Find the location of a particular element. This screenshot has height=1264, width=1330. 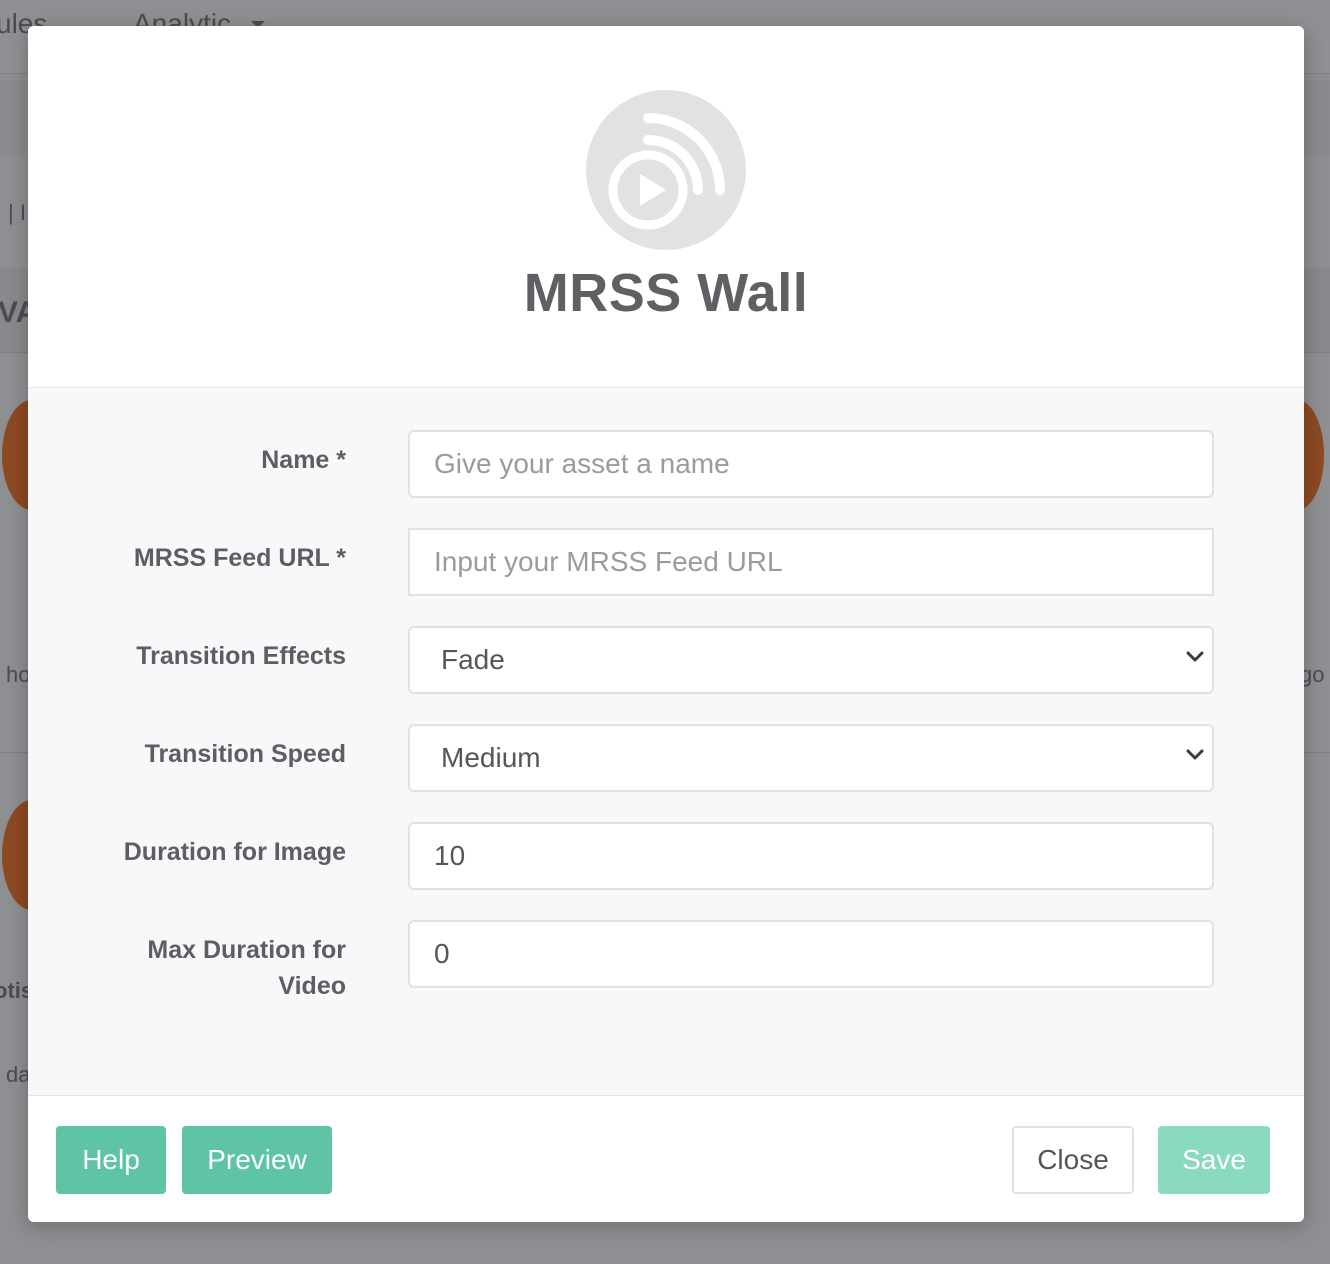

feed-url-label: MRSS Feed URL * is located at coordinates (239, 558).